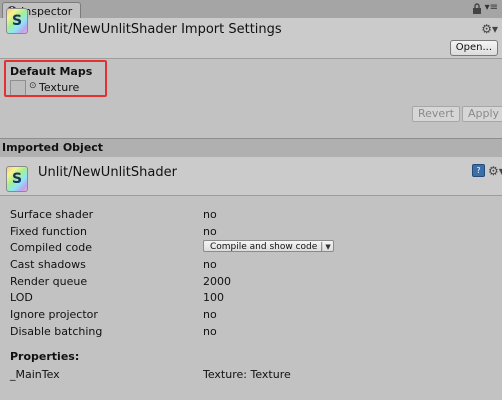  What do you see at coordinates (247, 374) in the screenshot?
I see `property-value: Texture` at bounding box center [247, 374].